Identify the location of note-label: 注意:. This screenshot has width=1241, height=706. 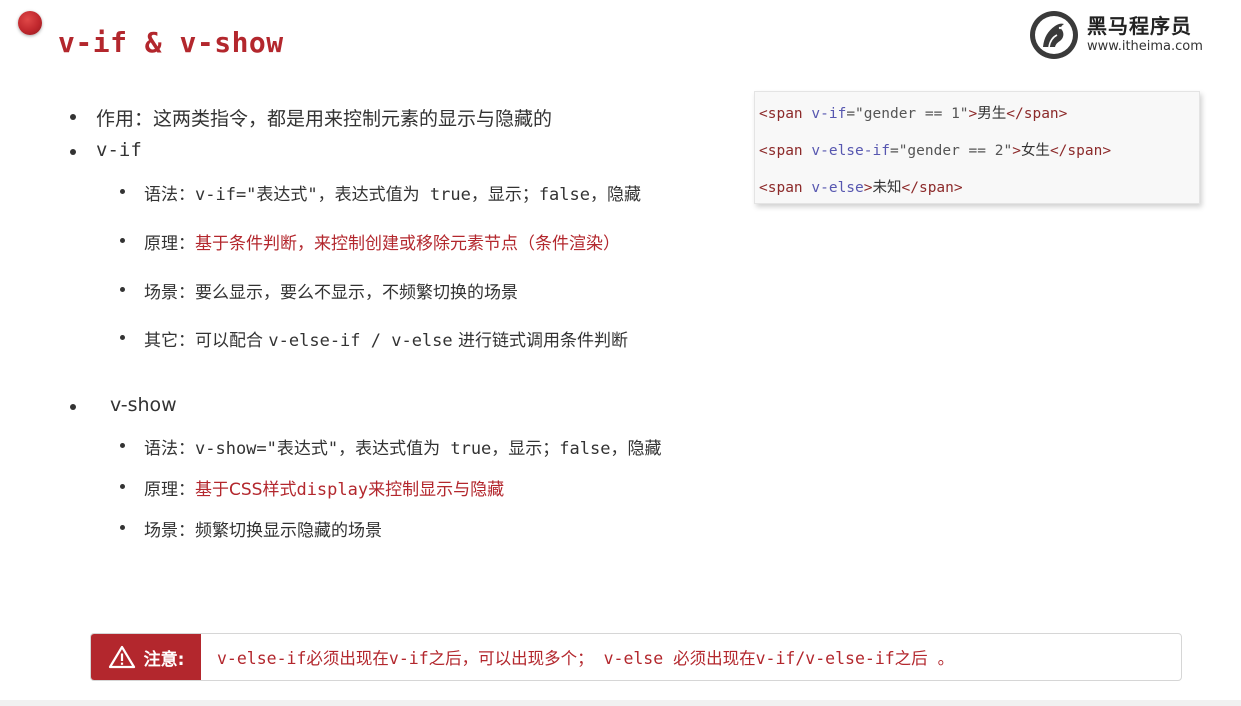
(164, 659).